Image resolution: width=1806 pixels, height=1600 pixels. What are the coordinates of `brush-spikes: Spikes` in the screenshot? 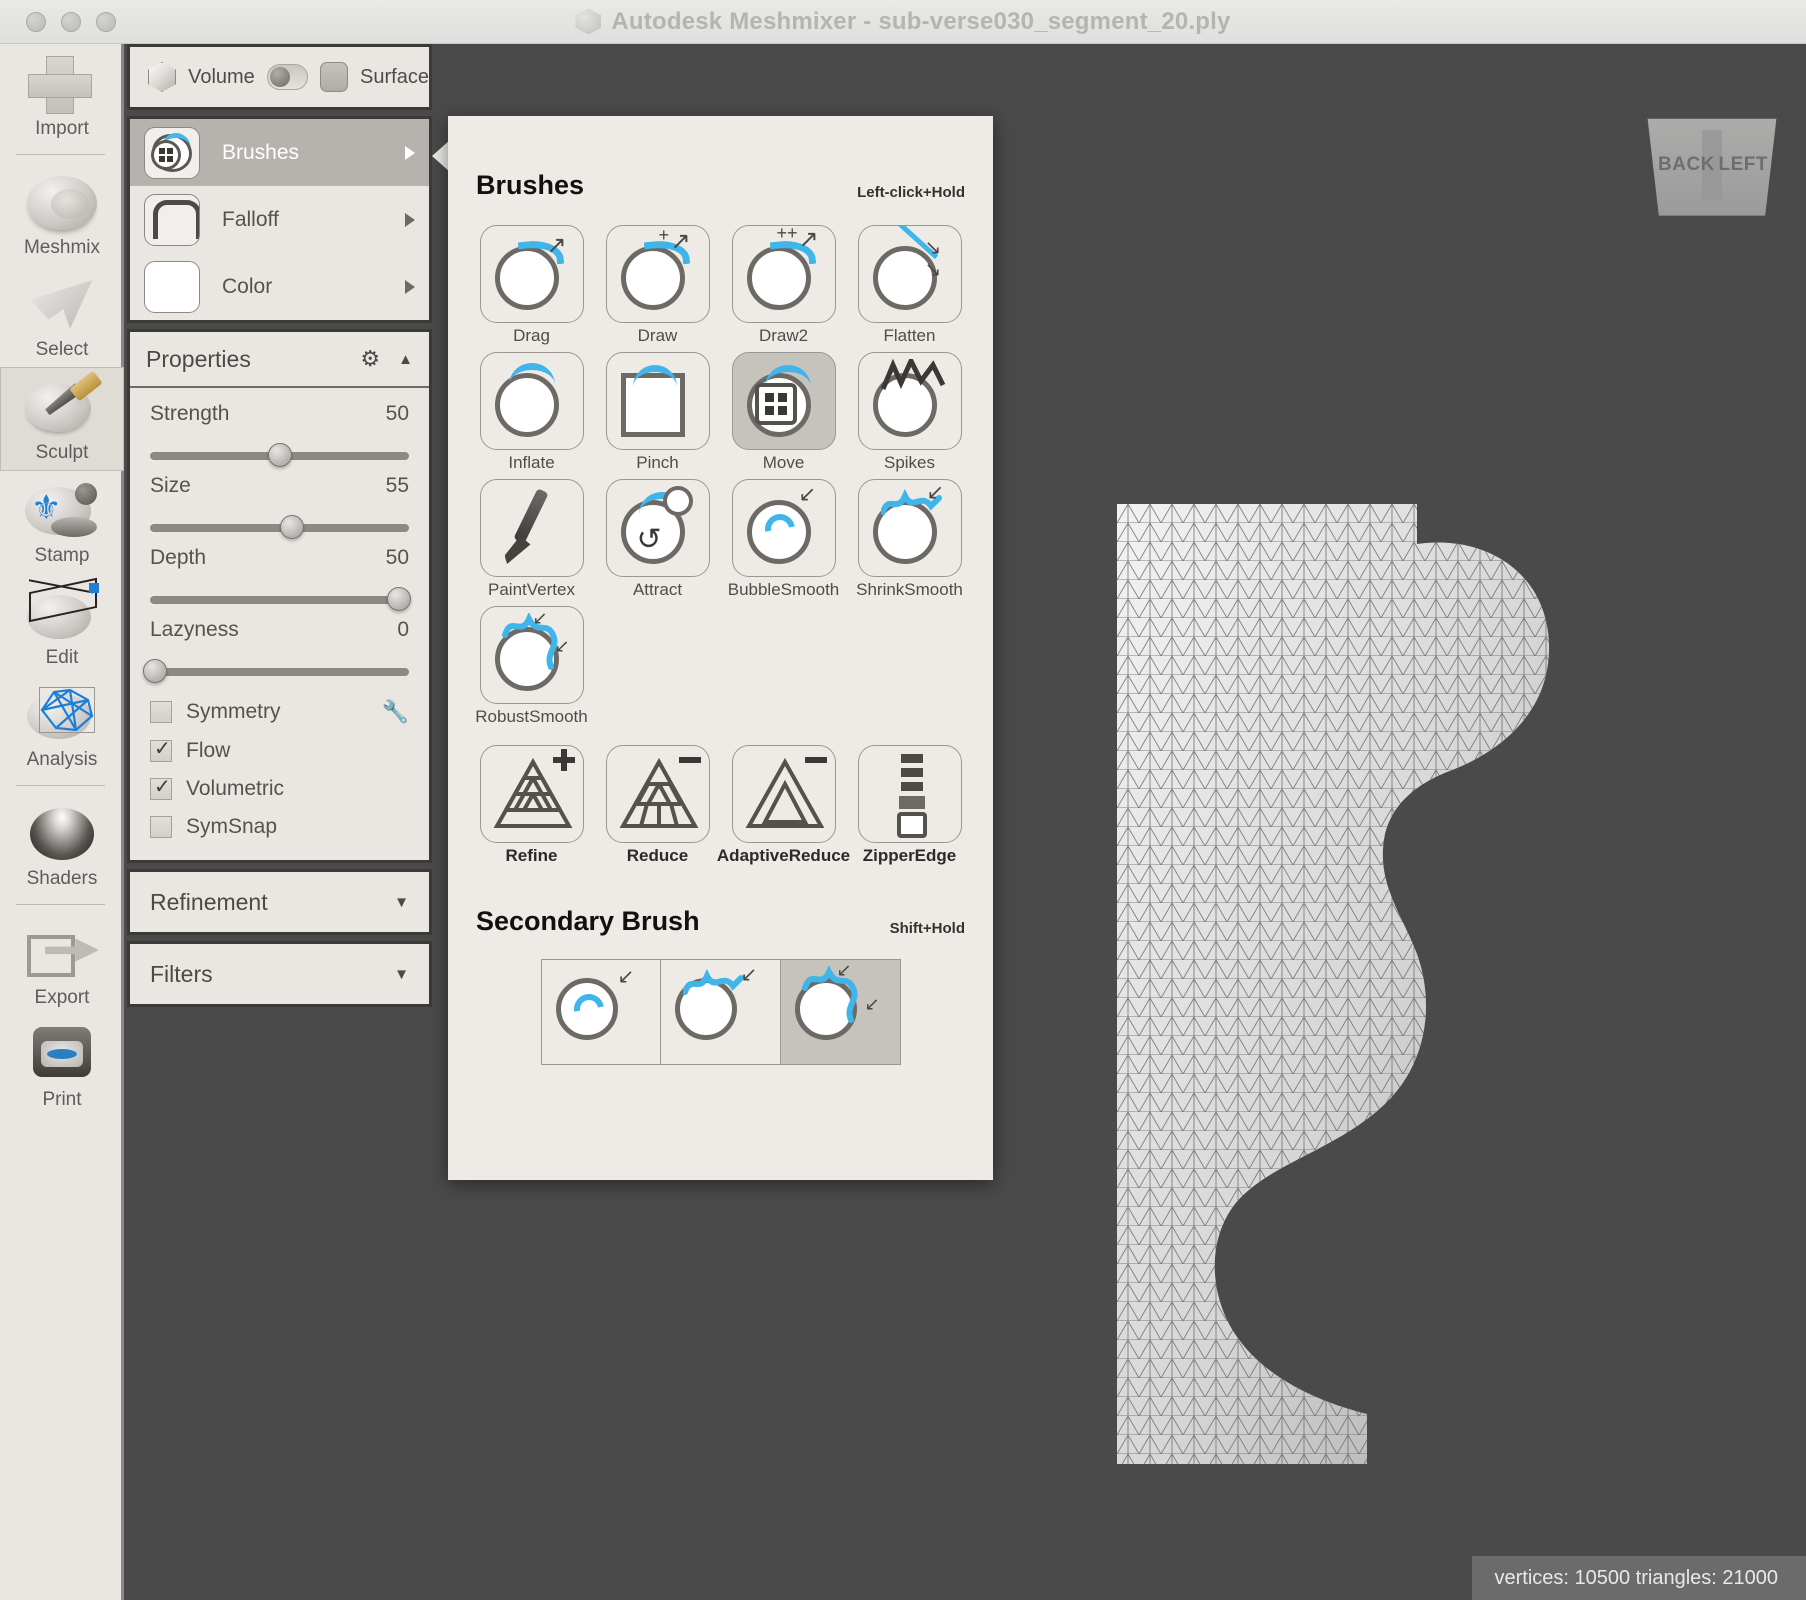 It's located at (910, 412).